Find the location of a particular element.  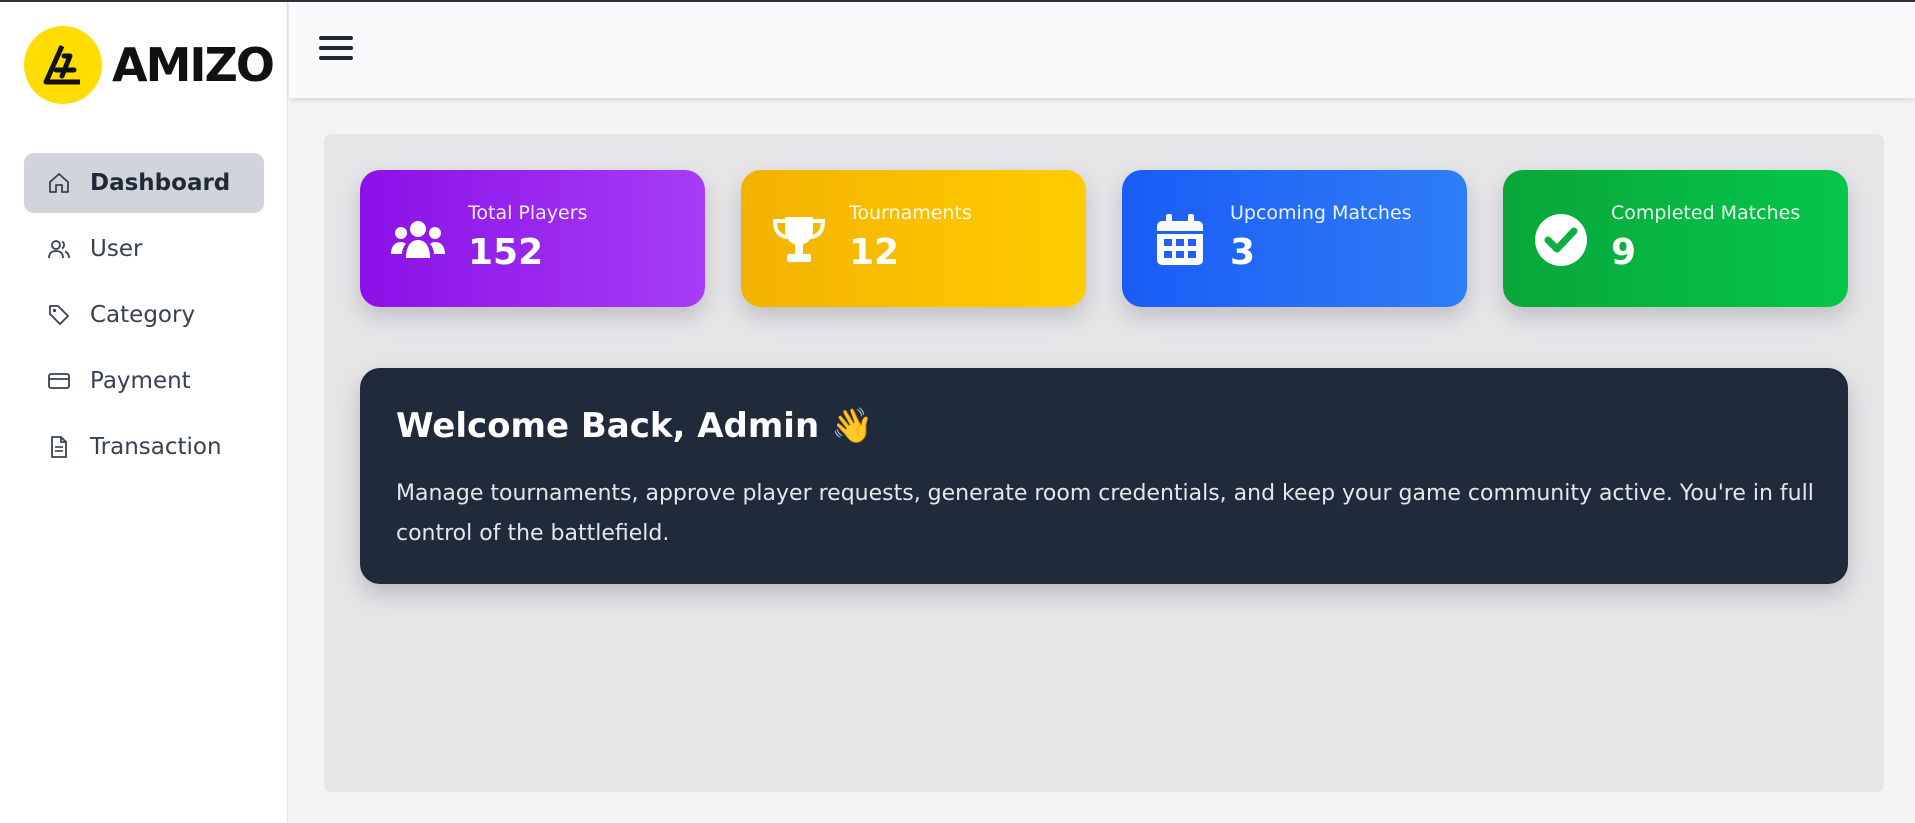

check-circle-icon is located at coordinates (1561, 240).